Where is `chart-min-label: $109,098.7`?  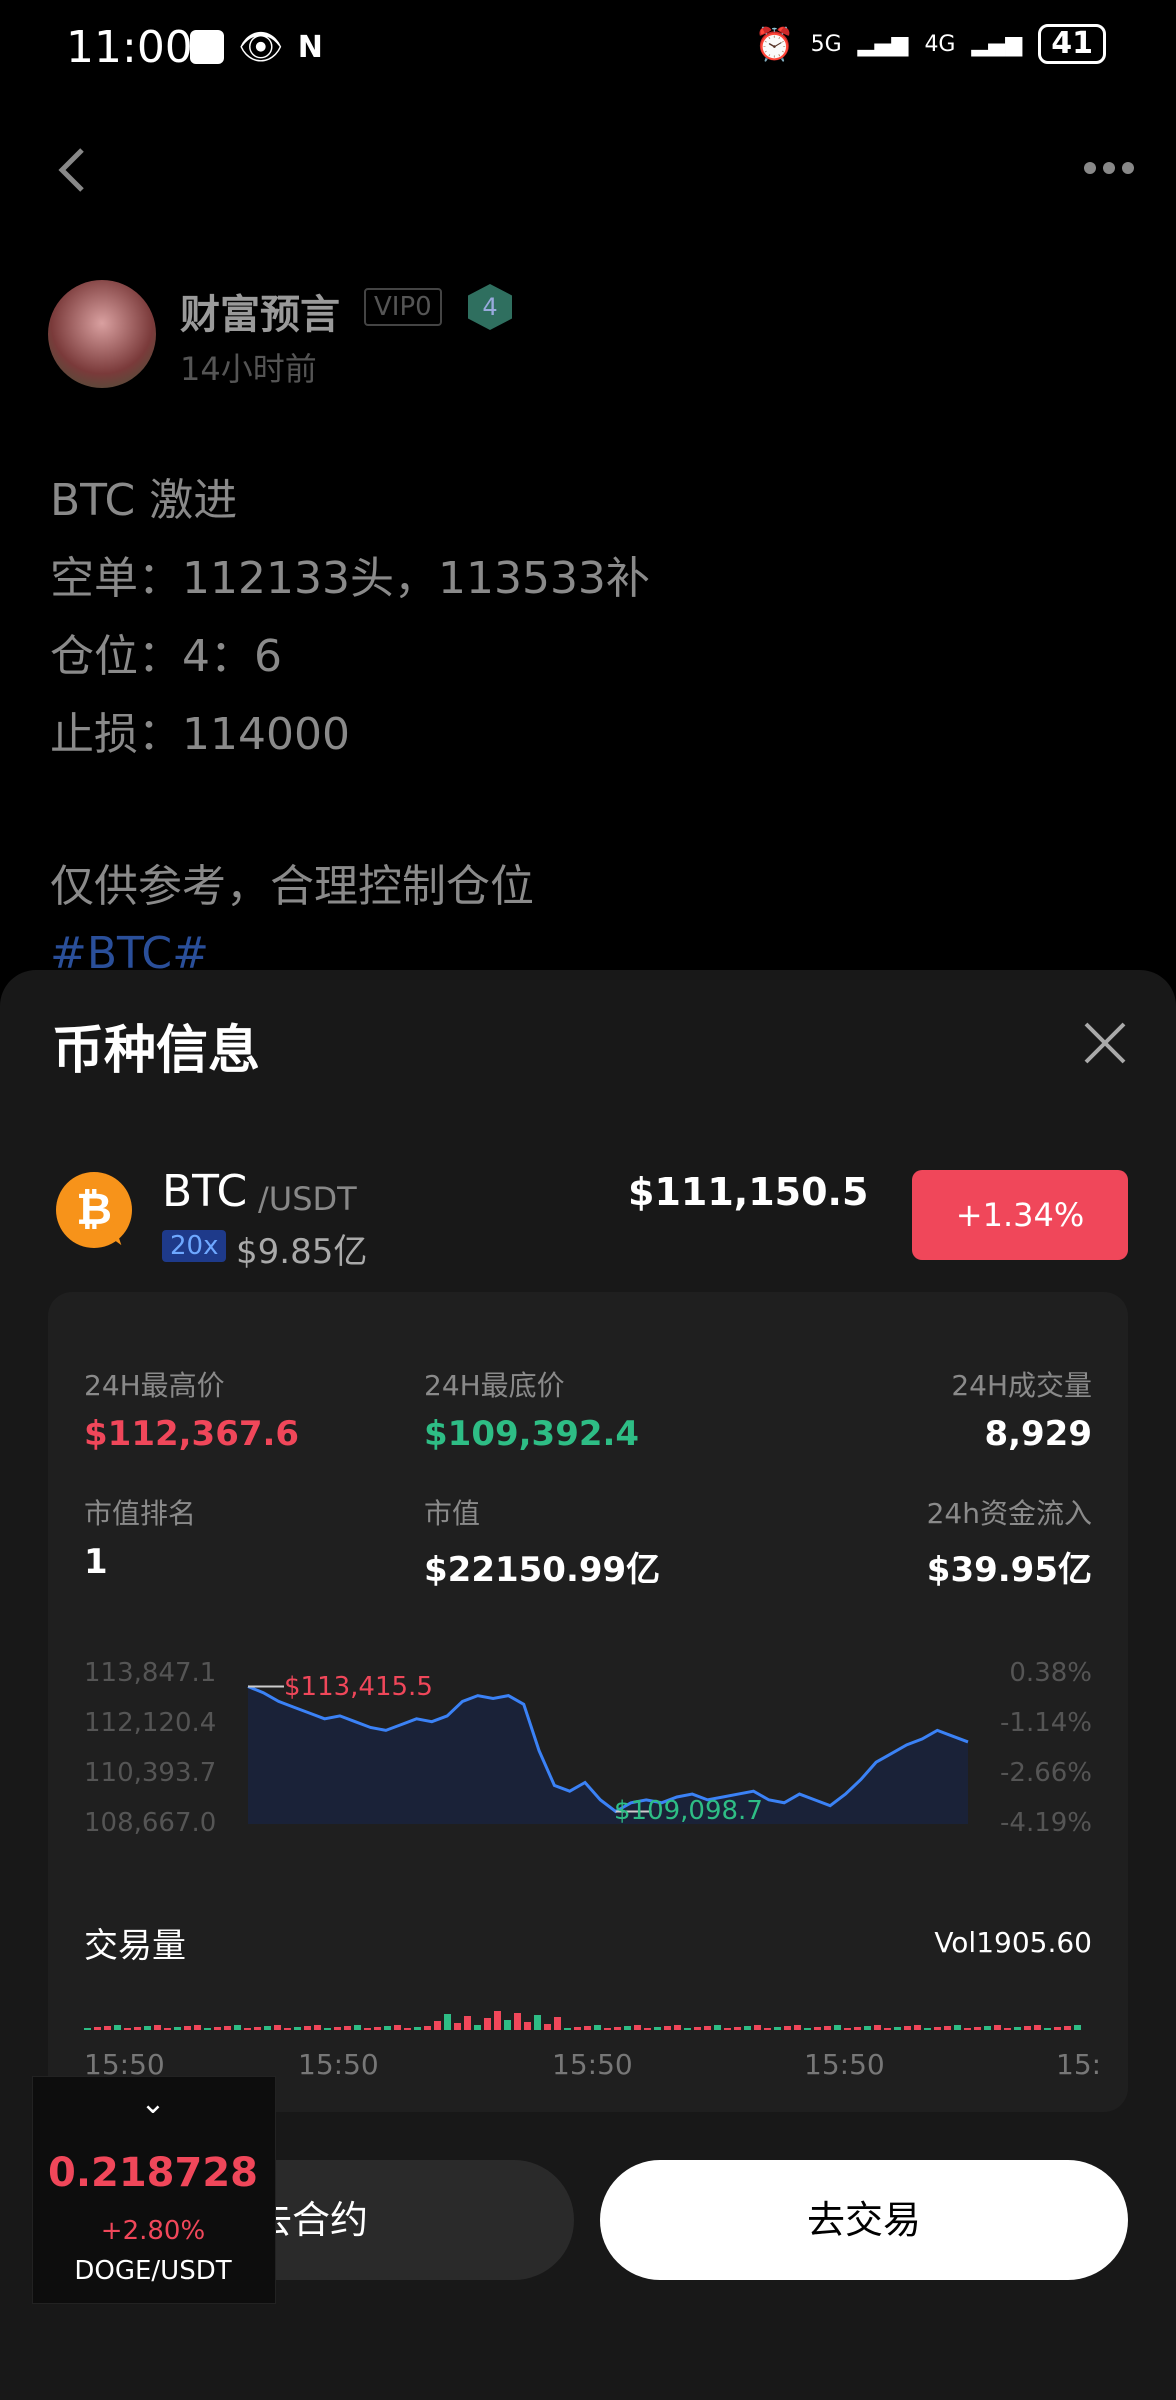 chart-min-label: $109,098.7 is located at coordinates (688, 1811).